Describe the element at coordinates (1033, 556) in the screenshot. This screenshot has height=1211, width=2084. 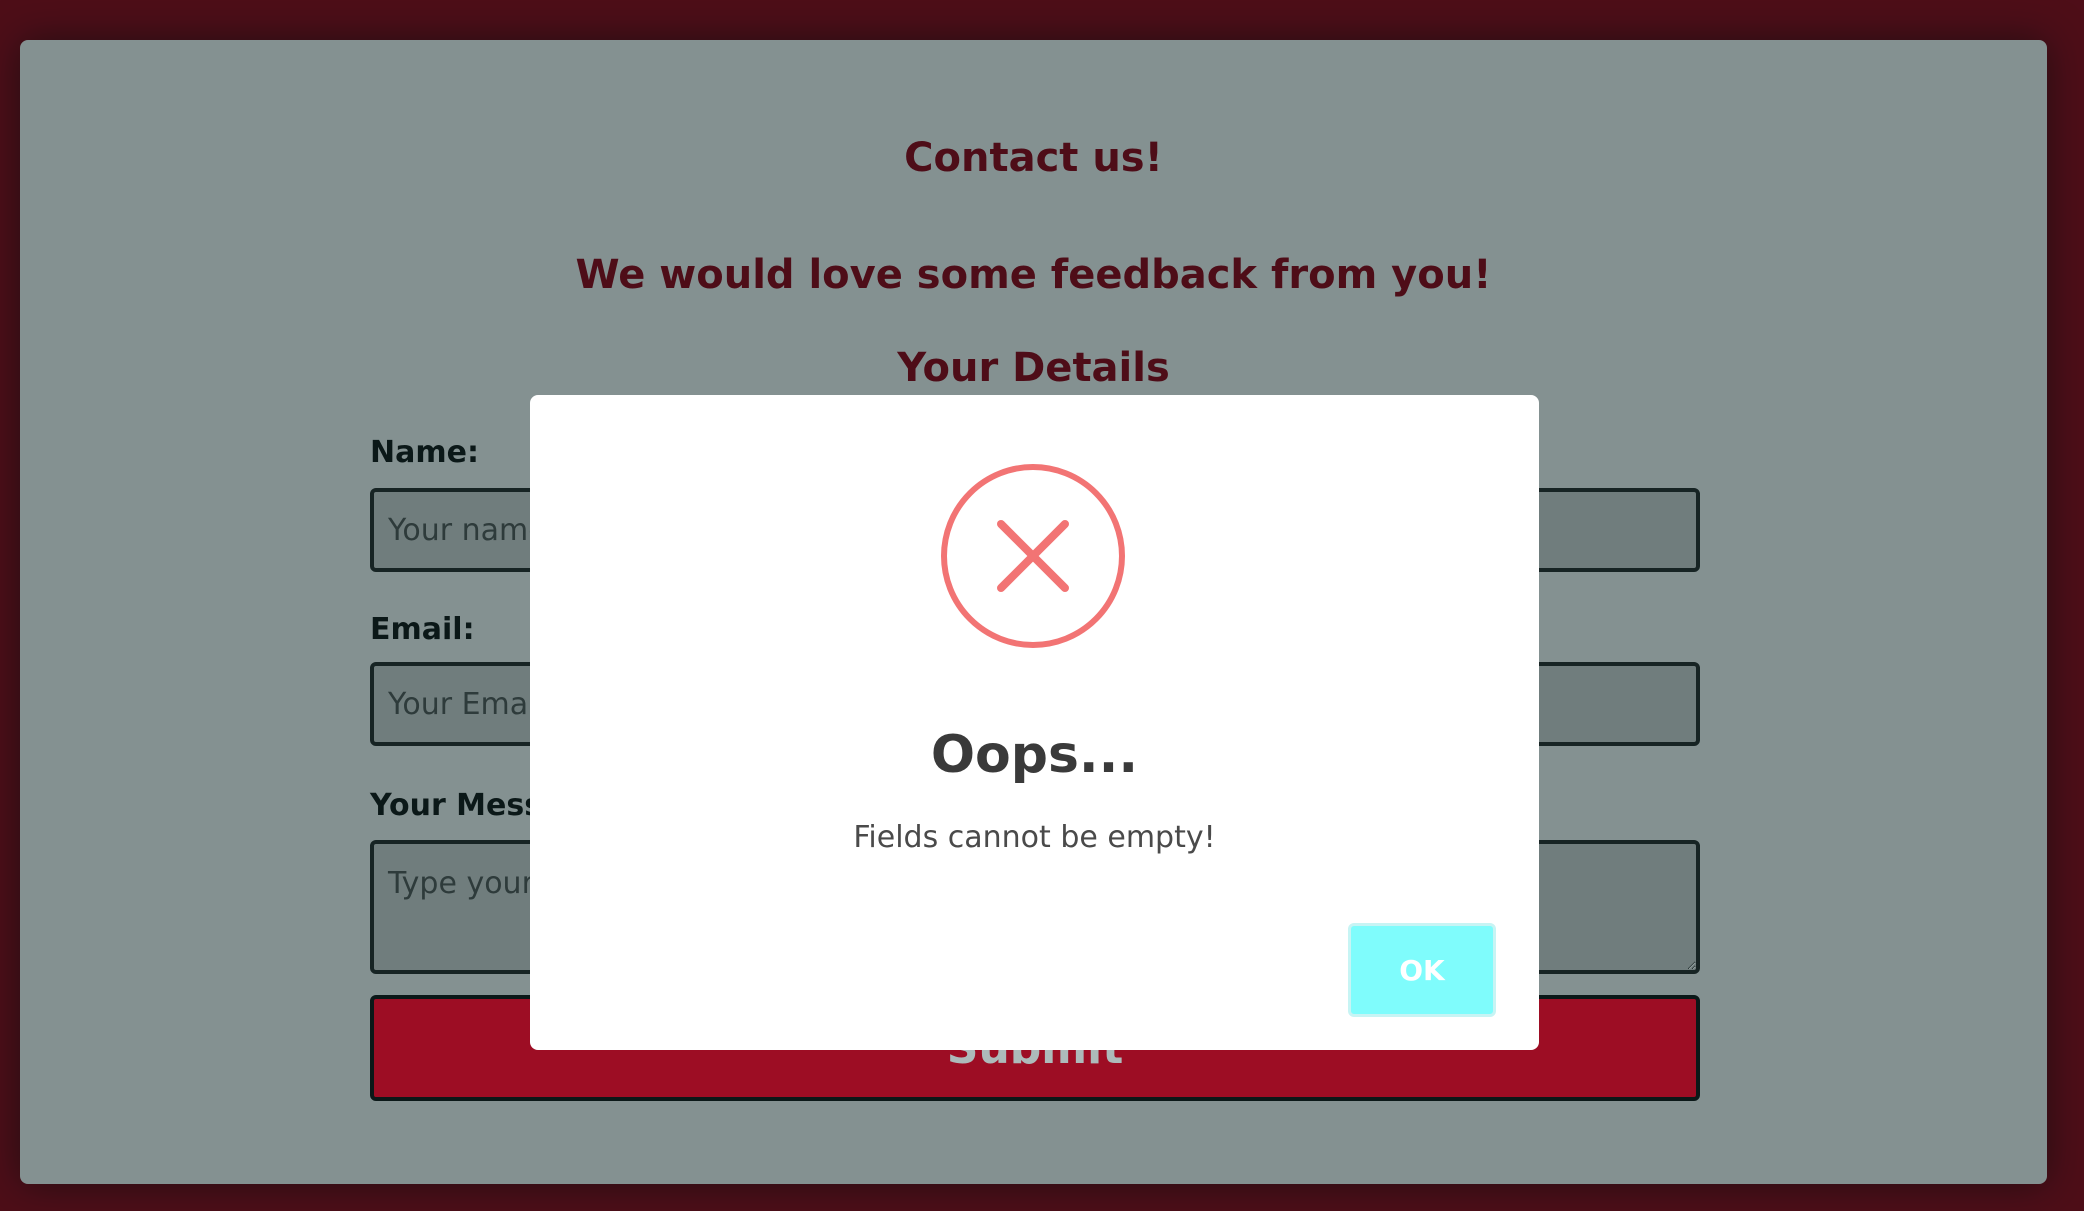
I see `error-x-icon` at that location.